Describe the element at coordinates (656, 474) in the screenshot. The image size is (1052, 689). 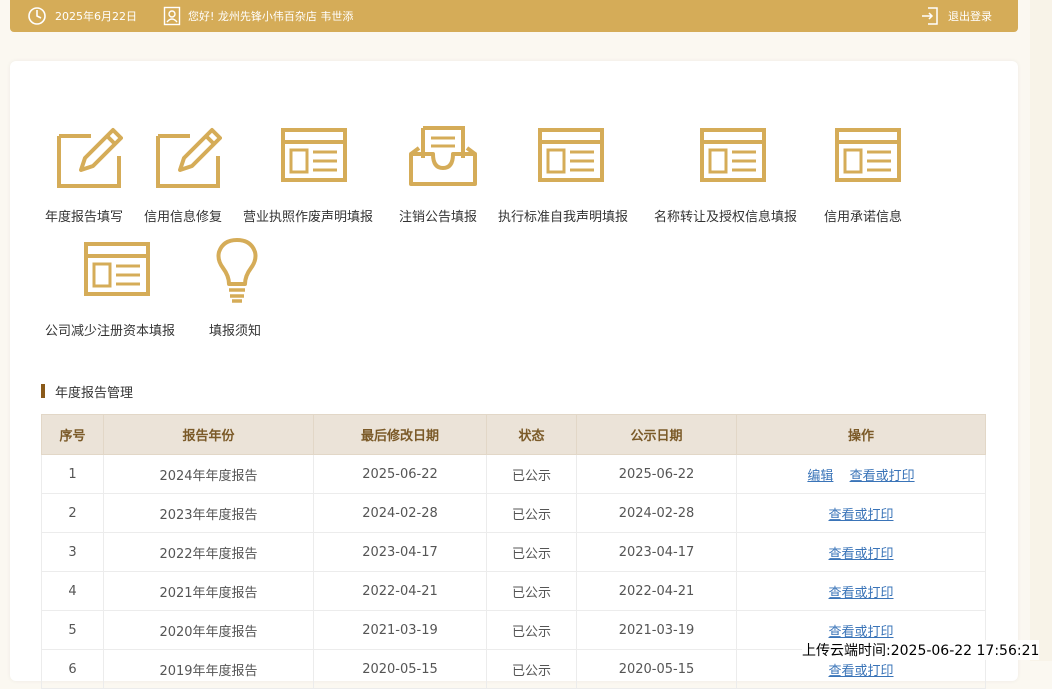
I see `cell-published: 2025-06-22` at that location.